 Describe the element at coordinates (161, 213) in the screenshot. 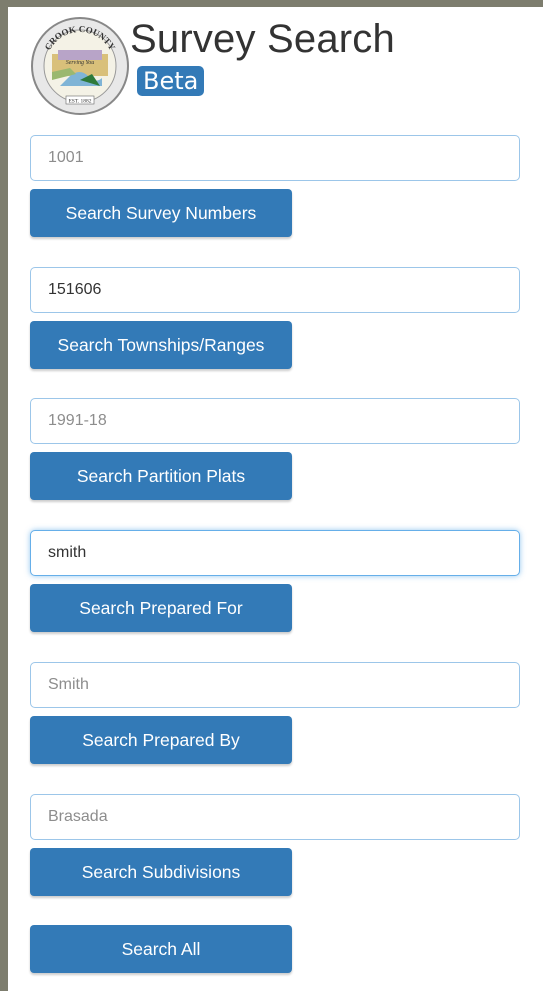

I see `search-survey-numbers-button: Search Survey Numbers` at that location.